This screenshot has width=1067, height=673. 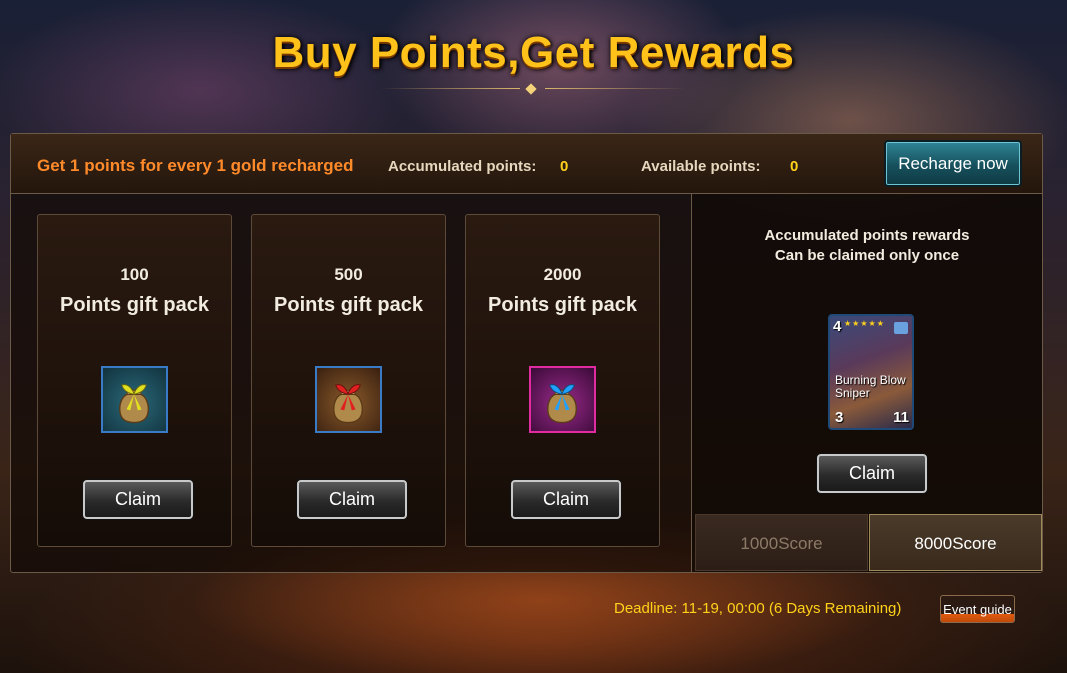 What do you see at coordinates (532, 89) in the screenshot?
I see `title-ornament` at bounding box center [532, 89].